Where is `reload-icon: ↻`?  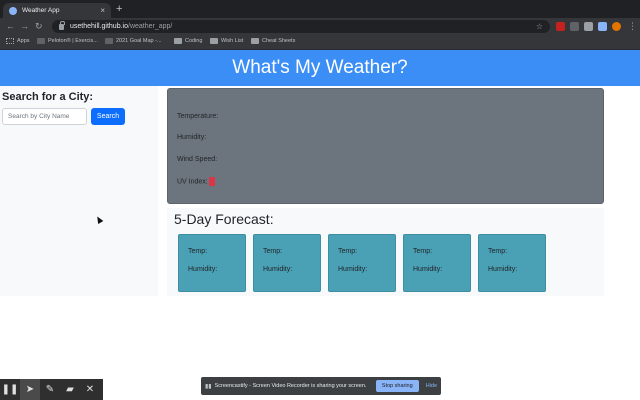 reload-icon: ↻ is located at coordinates (39, 26).